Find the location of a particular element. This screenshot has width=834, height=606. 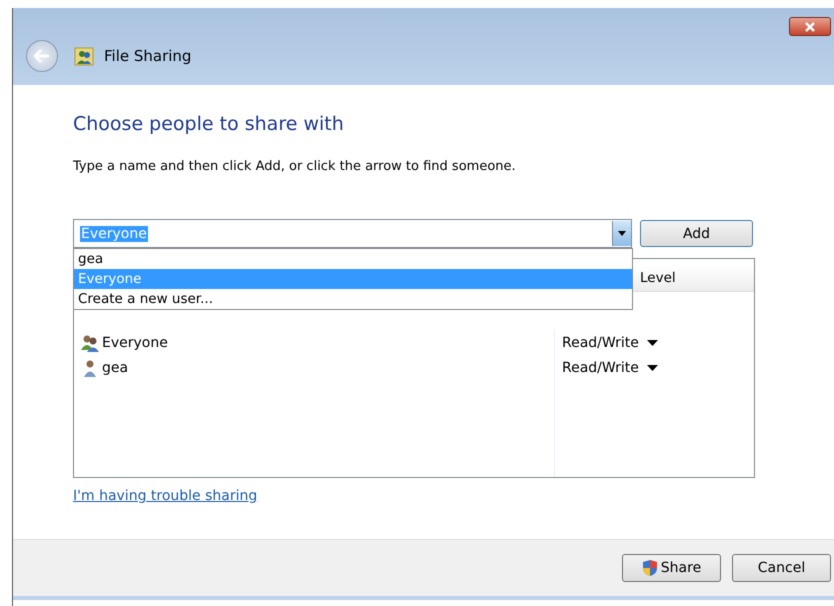

dialog-heading: Choose people to share with is located at coordinates (209, 124).